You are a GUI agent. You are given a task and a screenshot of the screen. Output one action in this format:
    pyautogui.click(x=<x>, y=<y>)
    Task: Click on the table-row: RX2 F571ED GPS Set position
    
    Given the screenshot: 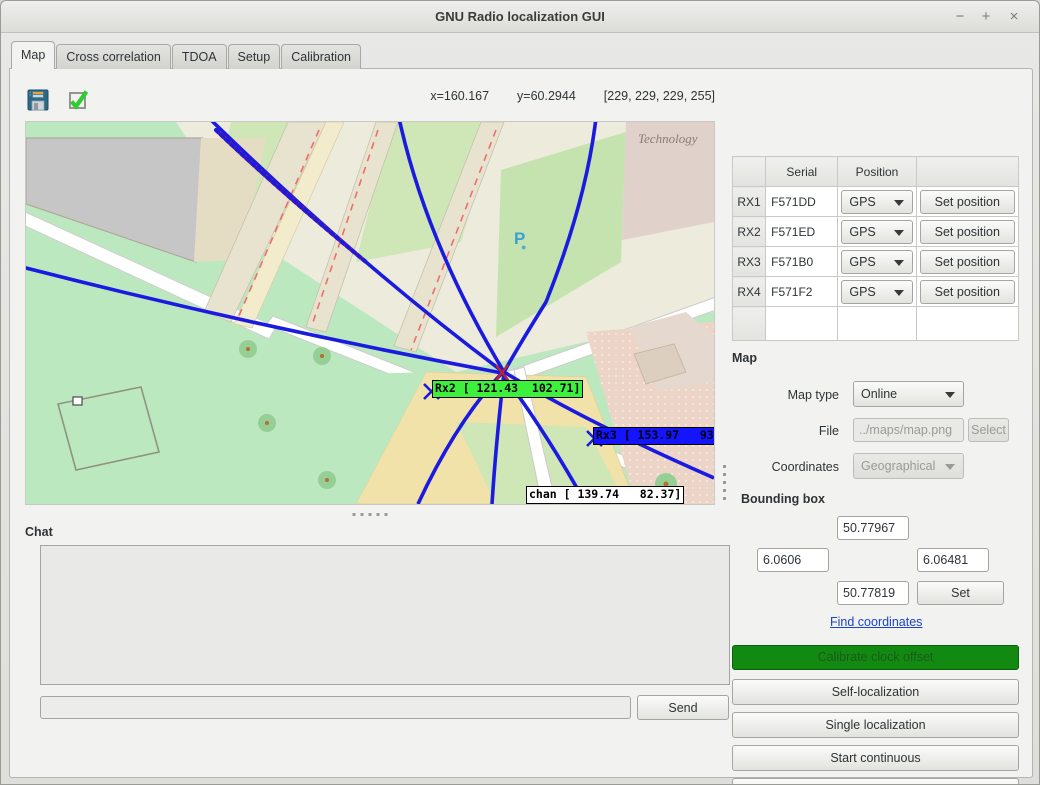 What is the action you would take?
    pyautogui.click(x=875, y=231)
    